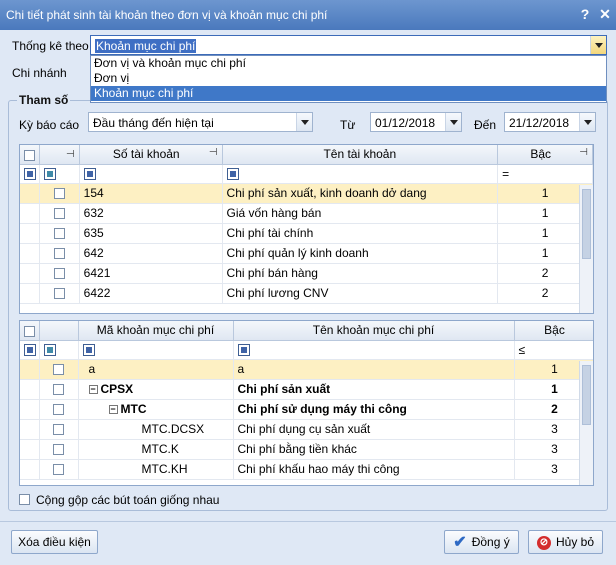 The image size is (616, 565). I want to click on table-row: MTC.K Chi phí bằng tiền khác 3, so click(306, 449).